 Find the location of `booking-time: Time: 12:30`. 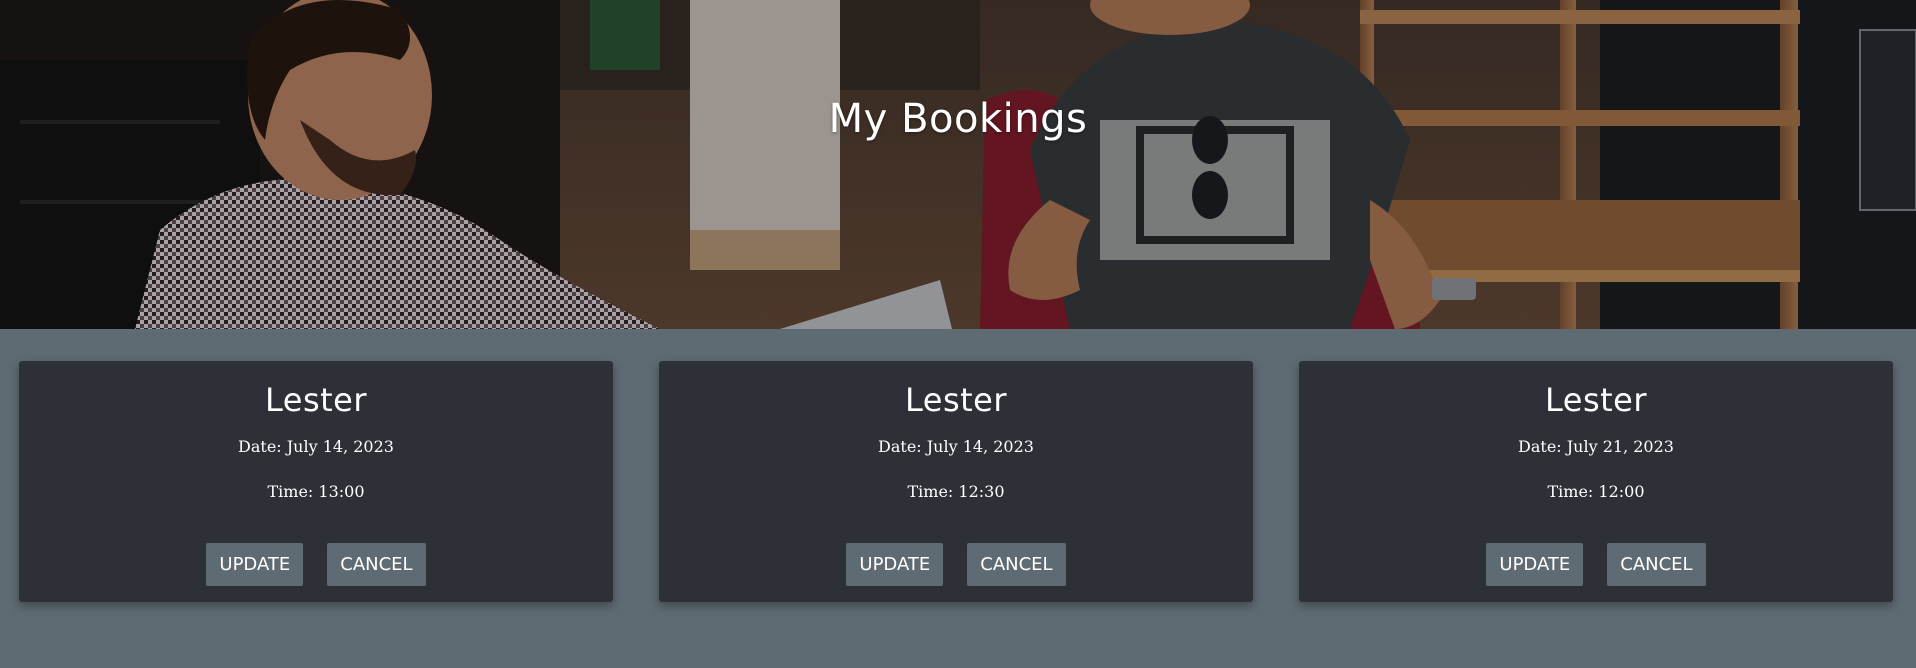

booking-time: Time: 12:30 is located at coordinates (956, 491).